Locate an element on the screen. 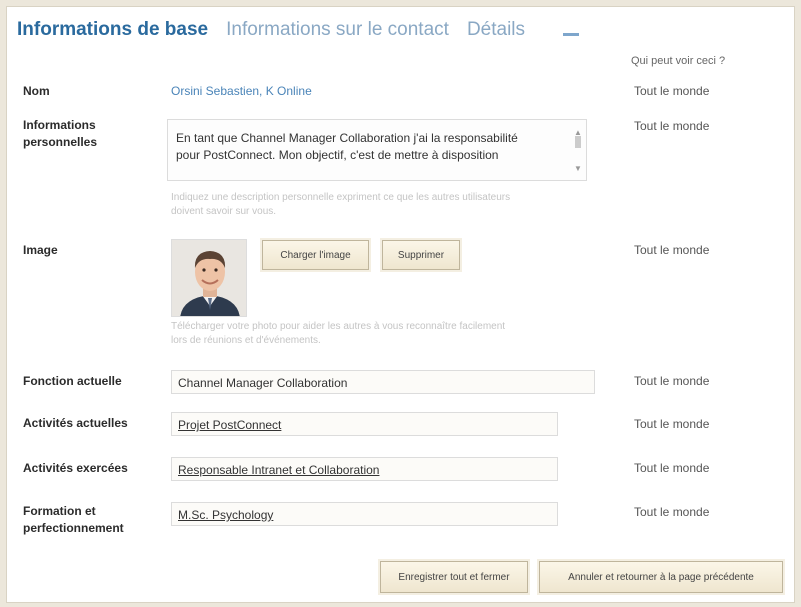 This screenshot has width=801, height=607. infos-visibility: Tout le monde is located at coordinates (671, 126).